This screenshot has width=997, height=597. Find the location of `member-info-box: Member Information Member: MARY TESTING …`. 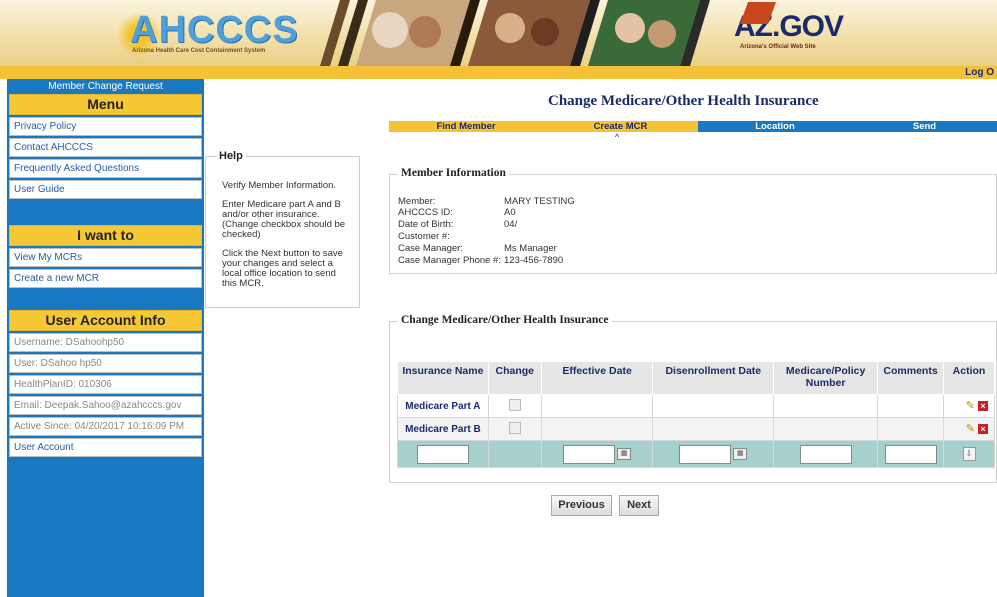

member-info-box: Member Information Member: MARY TESTING … is located at coordinates (693, 220).